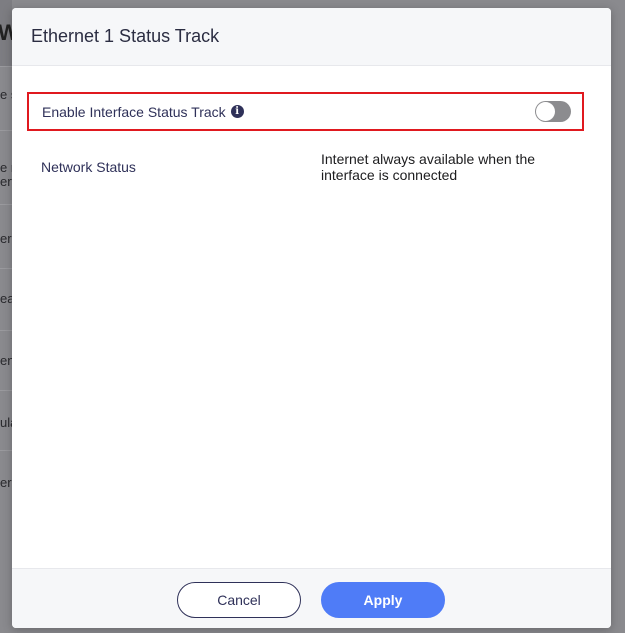 Image resolution: width=625 pixels, height=633 pixels. I want to click on background-row: e n erf, so click(6, 167).